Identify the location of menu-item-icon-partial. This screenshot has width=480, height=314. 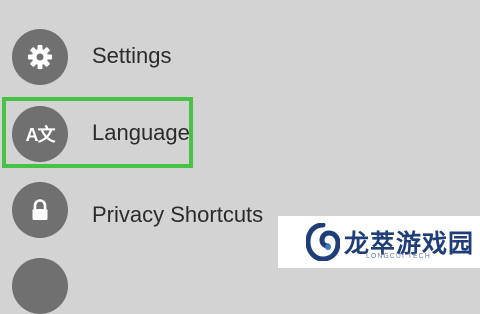
(40, 286).